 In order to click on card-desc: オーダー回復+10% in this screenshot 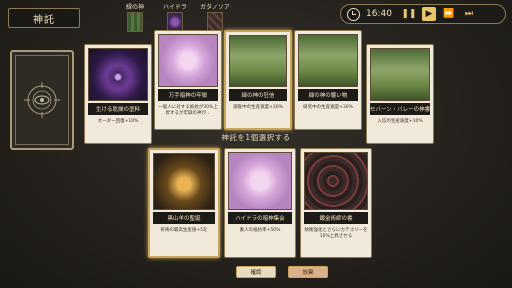, I will do `click(118, 122)`.